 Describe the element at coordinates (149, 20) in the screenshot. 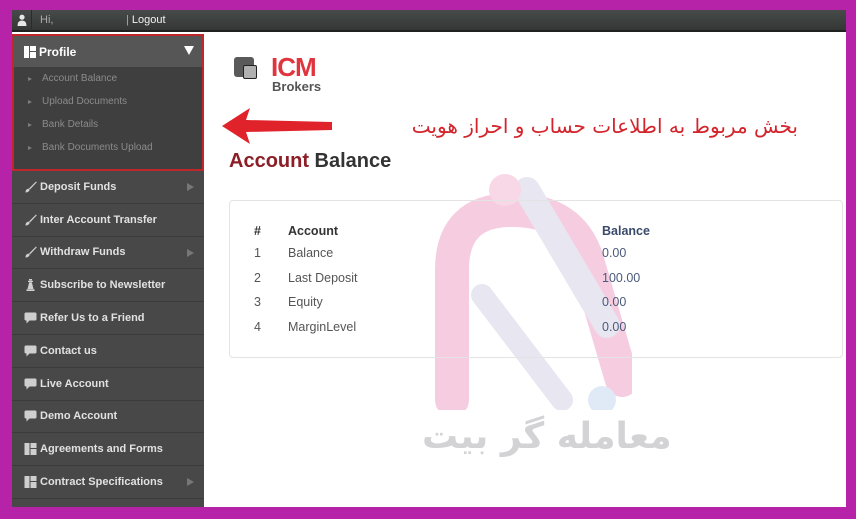

I see `logout-link: Logout` at that location.